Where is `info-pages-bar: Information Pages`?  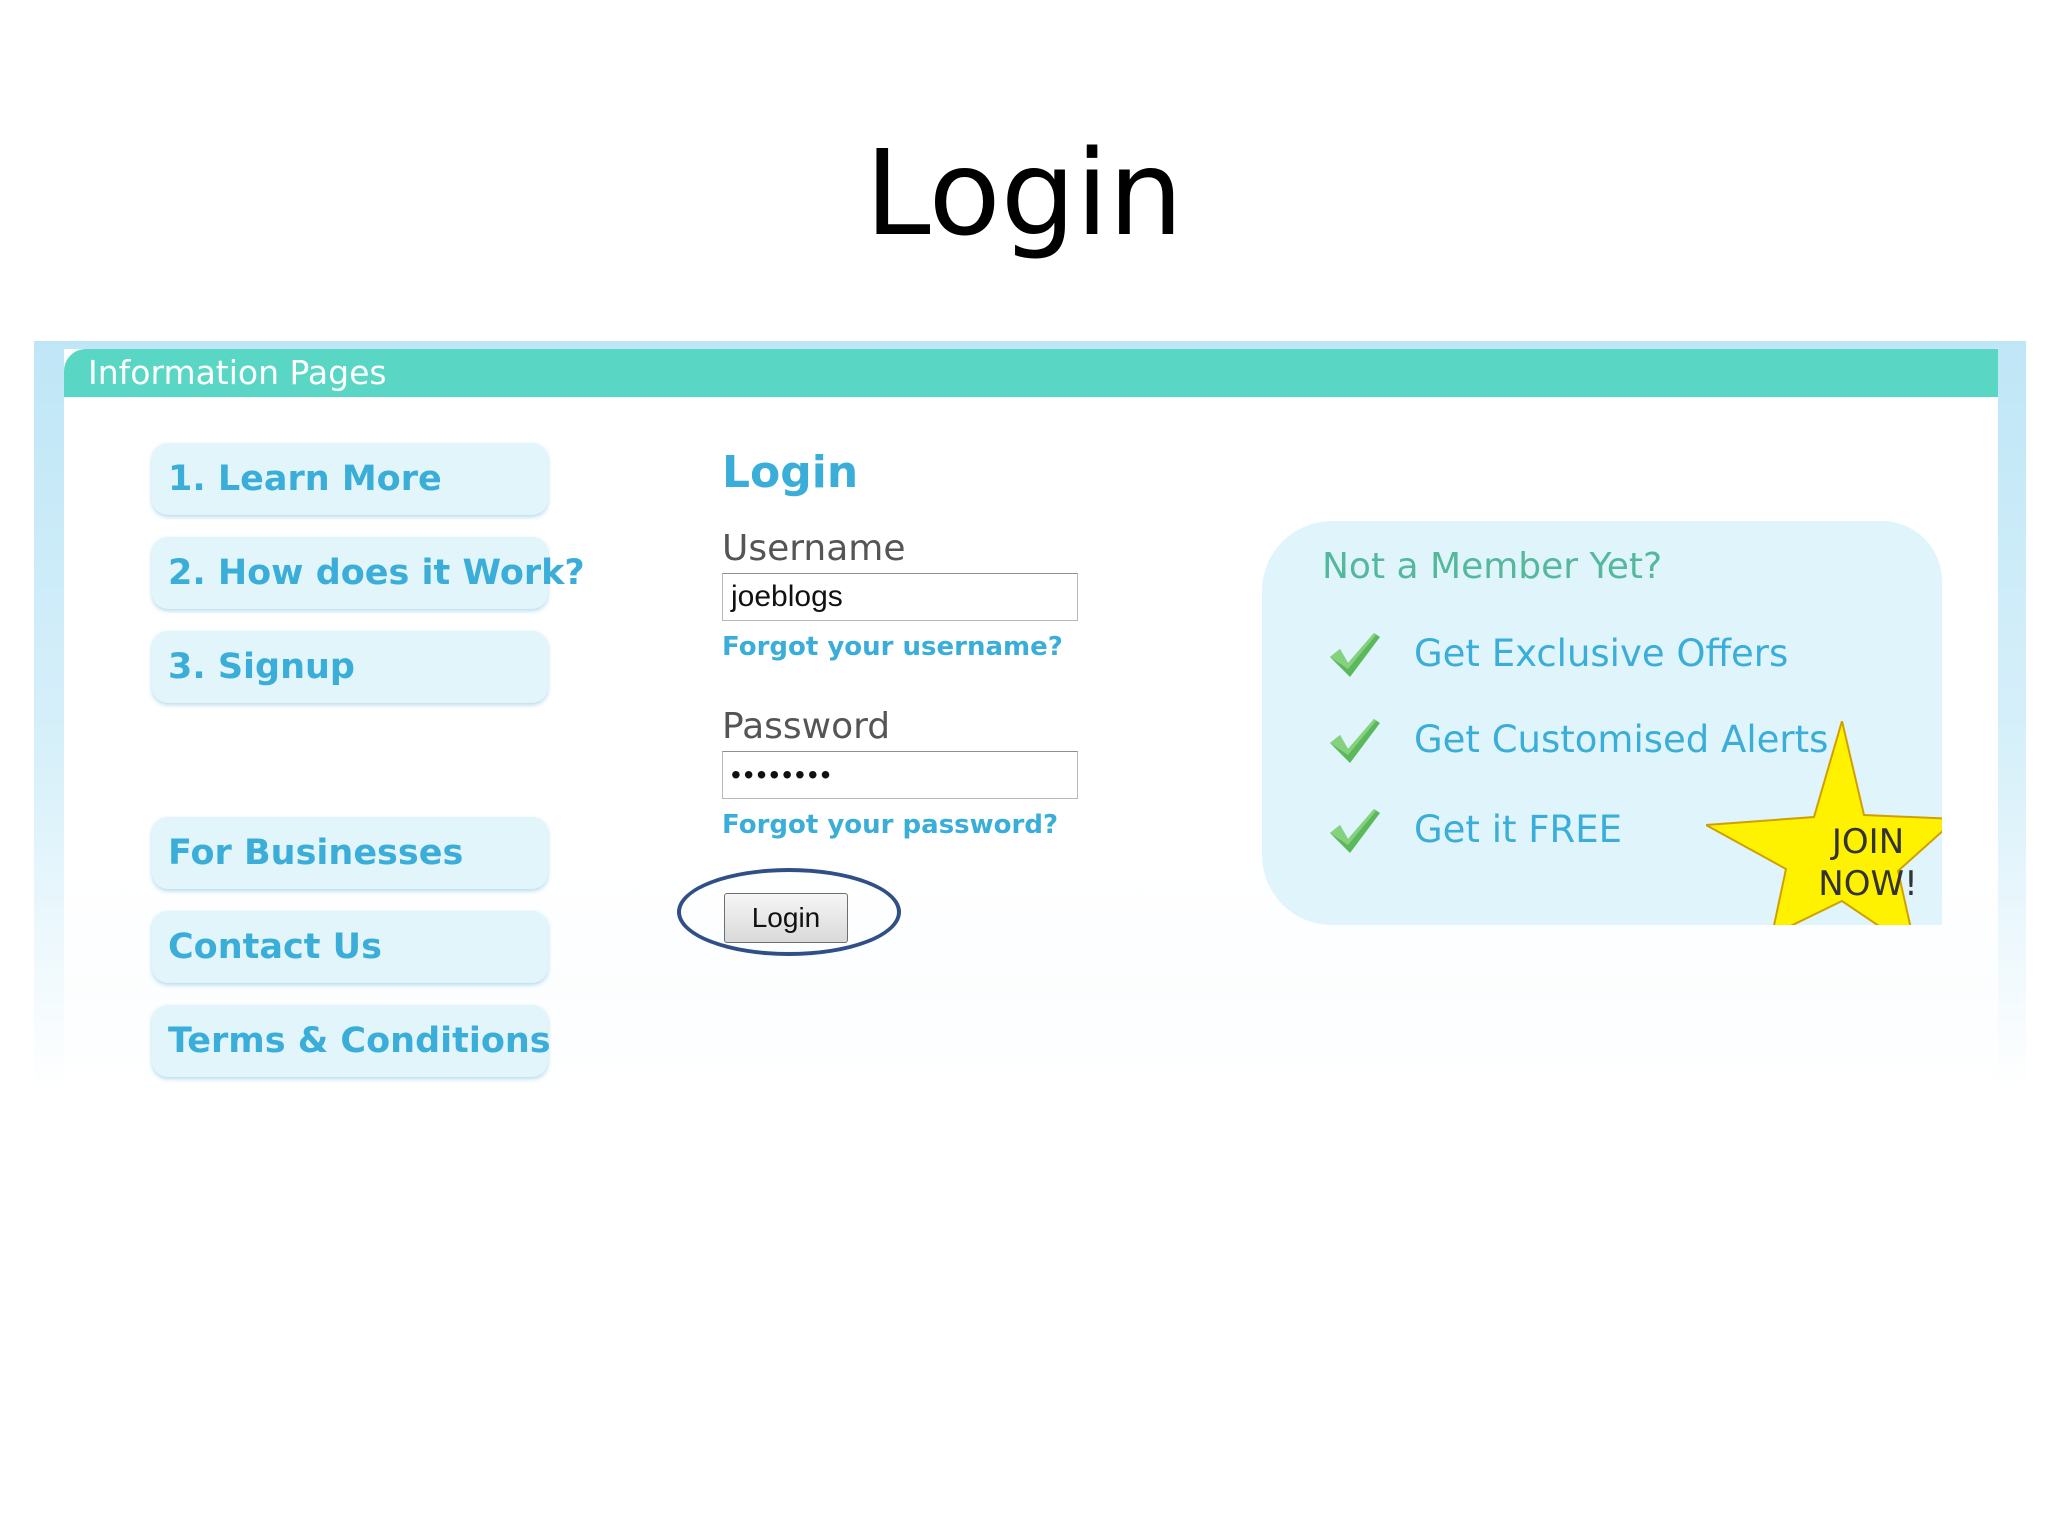
info-pages-bar: Information Pages is located at coordinates (1031, 373).